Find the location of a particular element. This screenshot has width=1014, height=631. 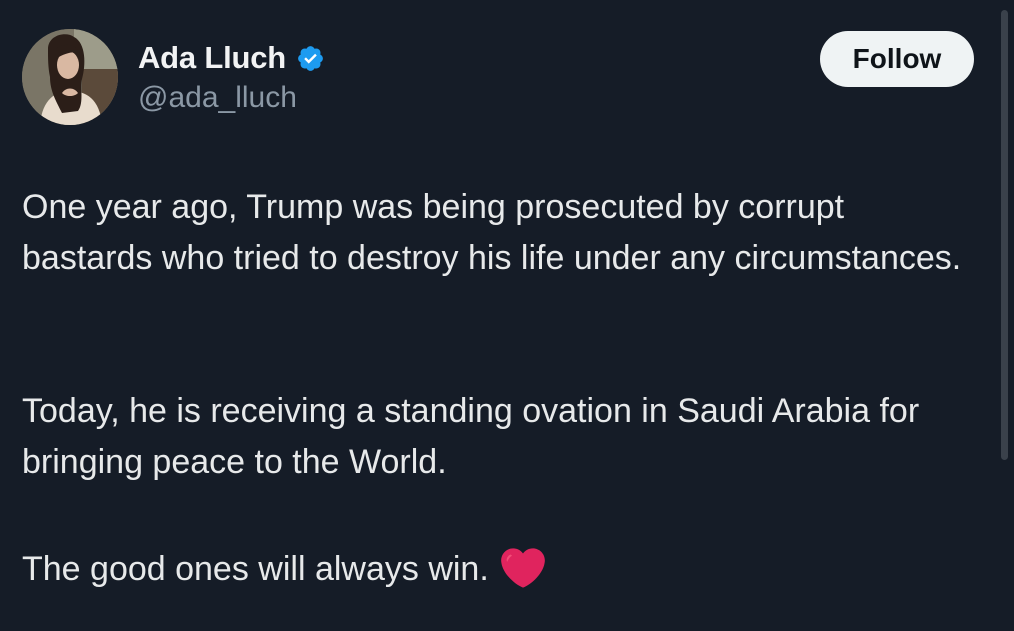

verified-badge-icon is located at coordinates (310, 58).